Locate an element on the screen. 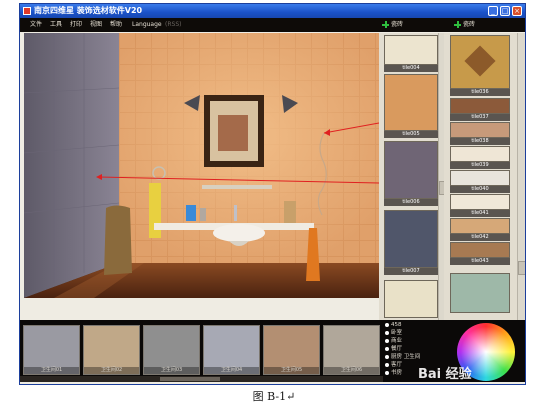  category-item: 卧室 is located at coordinates (393, 333).